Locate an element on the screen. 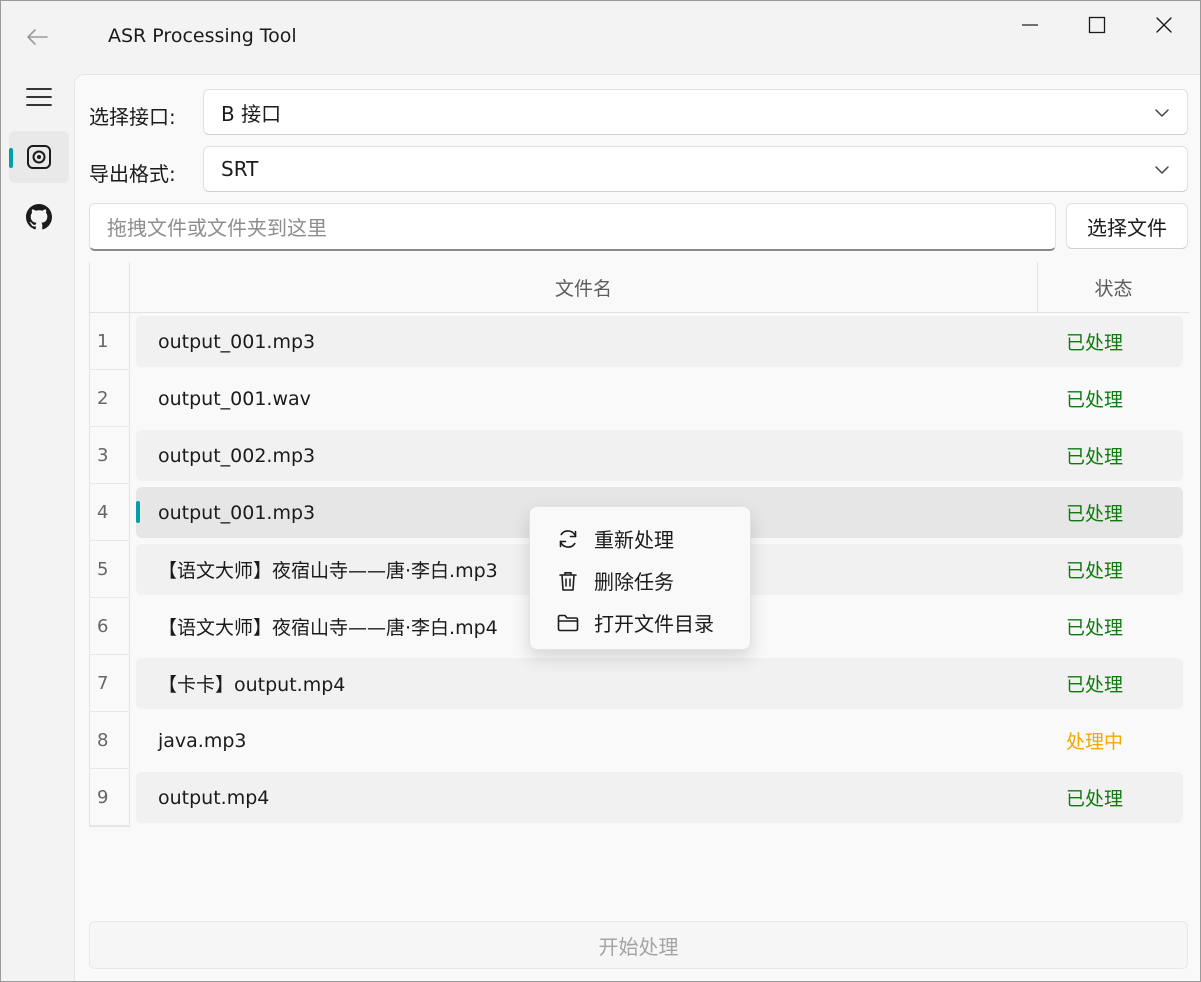 This screenshot has width=1201, height=982. row-number: 9 is located at coordinates (109, 797).